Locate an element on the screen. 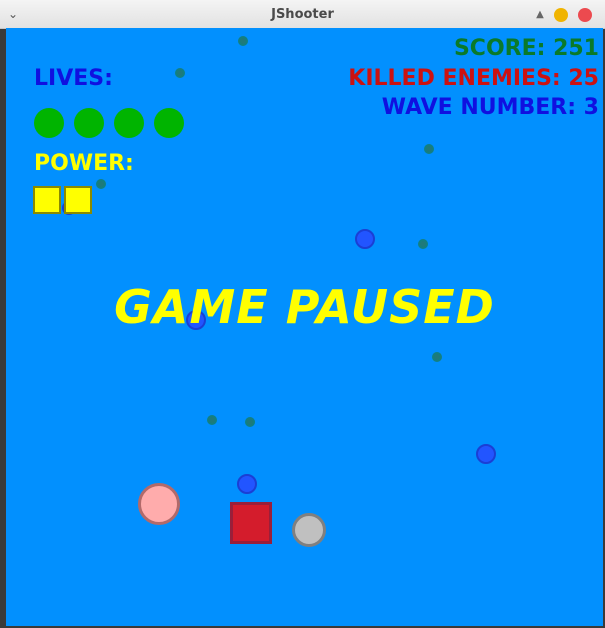 The width and height of the screenshot is (605, 628). window-title: JShooter is located at coordinates (302, 14).